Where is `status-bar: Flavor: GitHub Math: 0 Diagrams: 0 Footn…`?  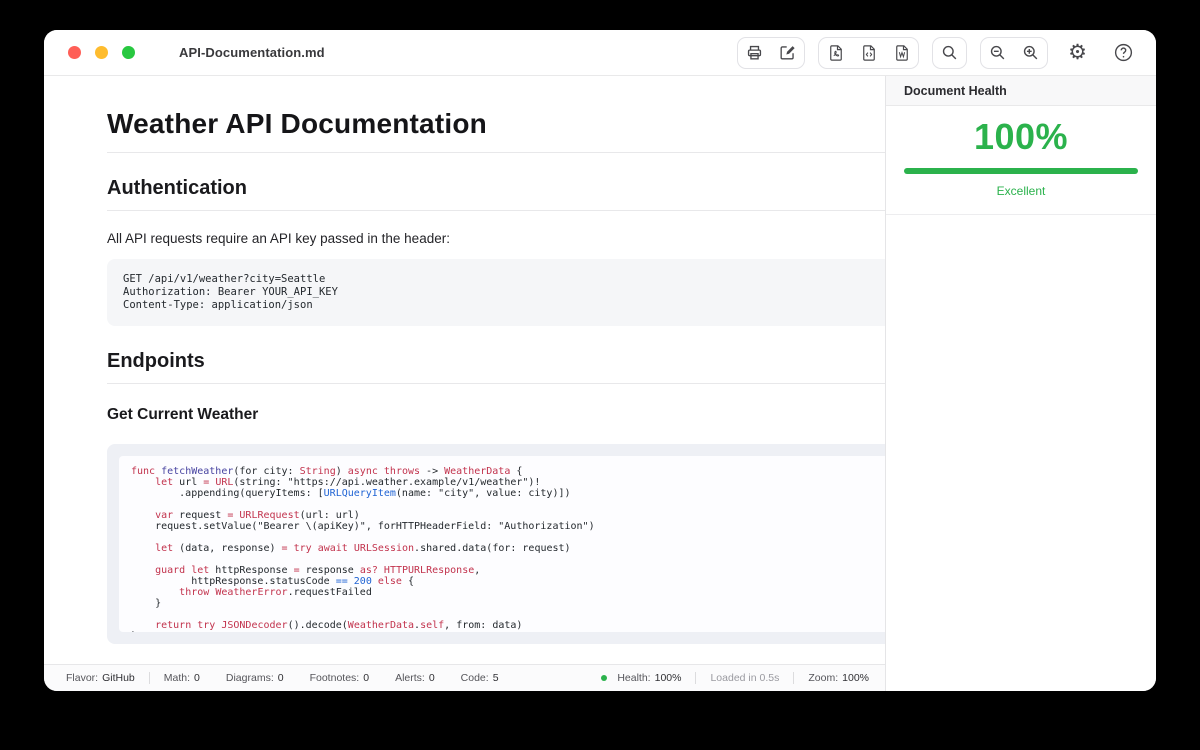 status-bar: Flavor: GitHub Math: 0 Diagrams: 0 Footn… is located at coordinates (464, 677).